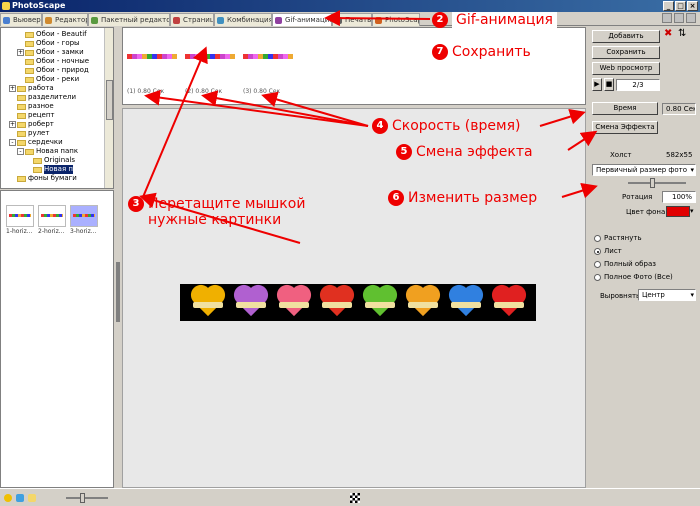  What do you see at coordinates (216, 212) in the screenshot?
I see `annotation-3: 3 Перетащите мышкой нужные картинки` at bounding box center [216, 212].